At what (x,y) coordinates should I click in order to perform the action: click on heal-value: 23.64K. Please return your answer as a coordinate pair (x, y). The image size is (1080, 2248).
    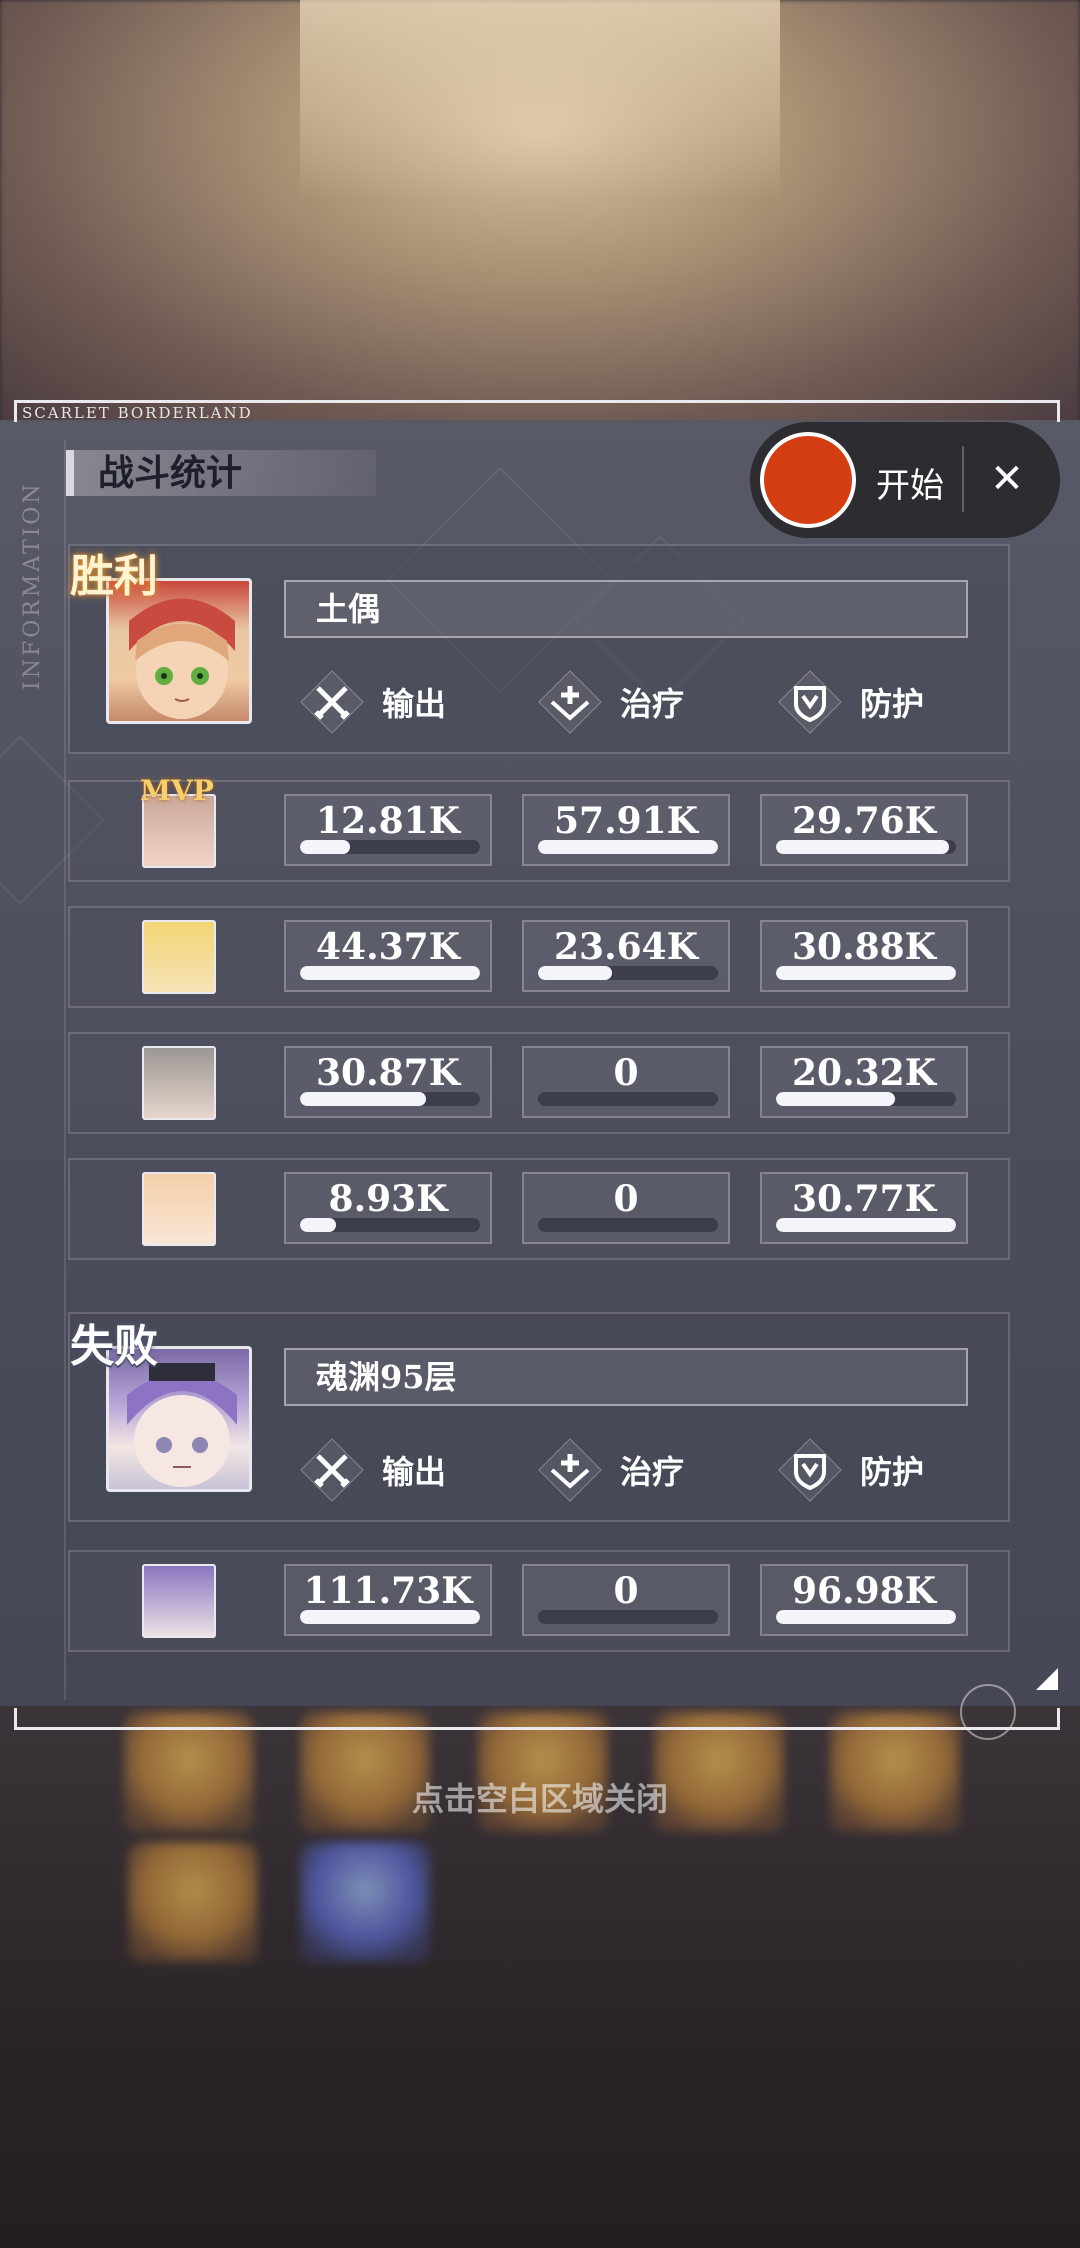
    Looking at the image, I should click on (626, 947).